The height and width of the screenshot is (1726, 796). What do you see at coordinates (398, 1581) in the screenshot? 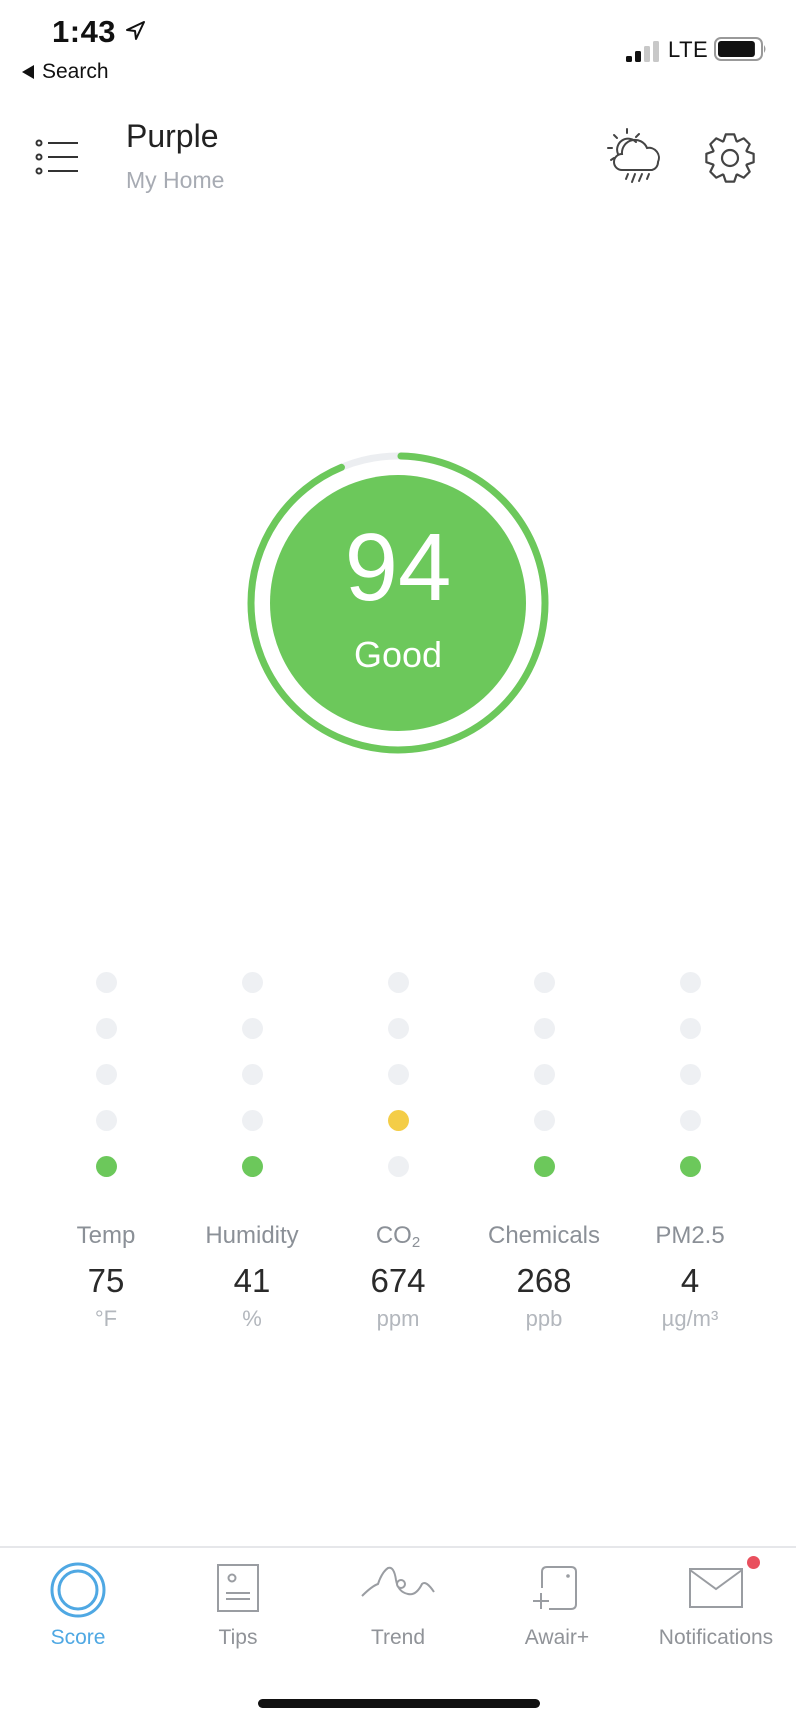
I see `trend-wave-icon` at bounding box center [398, 1581].